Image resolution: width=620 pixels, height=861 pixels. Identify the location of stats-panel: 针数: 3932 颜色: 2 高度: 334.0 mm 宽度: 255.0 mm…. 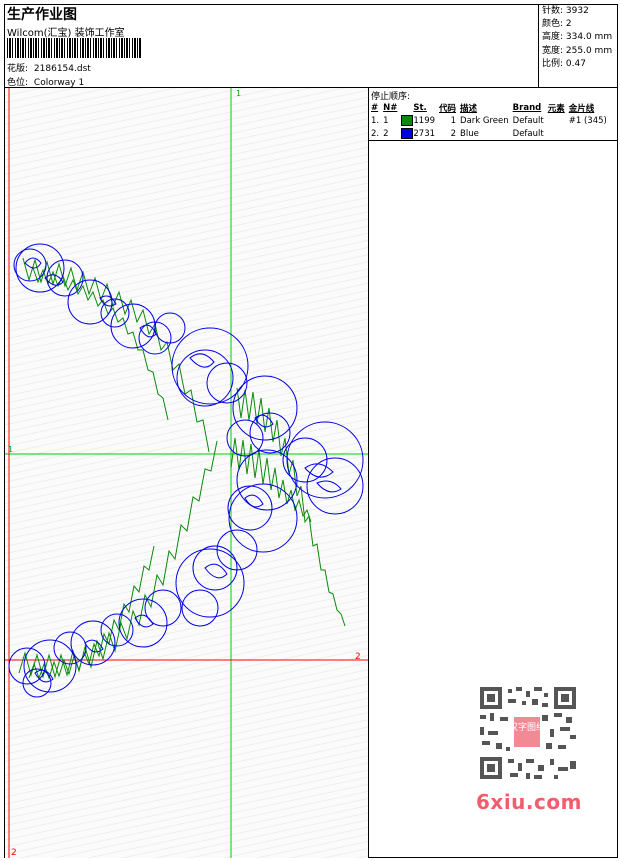
(578, 46).